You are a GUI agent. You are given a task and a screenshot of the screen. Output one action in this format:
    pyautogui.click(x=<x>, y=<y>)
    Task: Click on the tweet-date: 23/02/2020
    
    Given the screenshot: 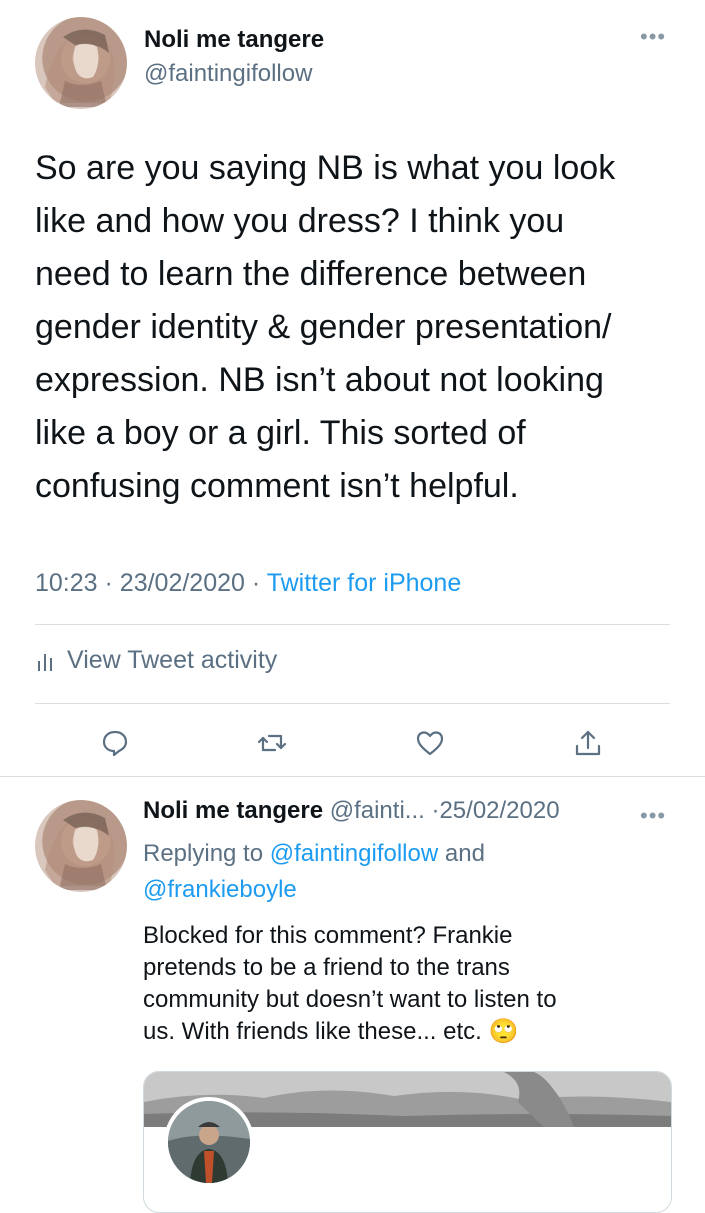 What is the action you would take?
    pyautogui.click(x=182, y=583)
    